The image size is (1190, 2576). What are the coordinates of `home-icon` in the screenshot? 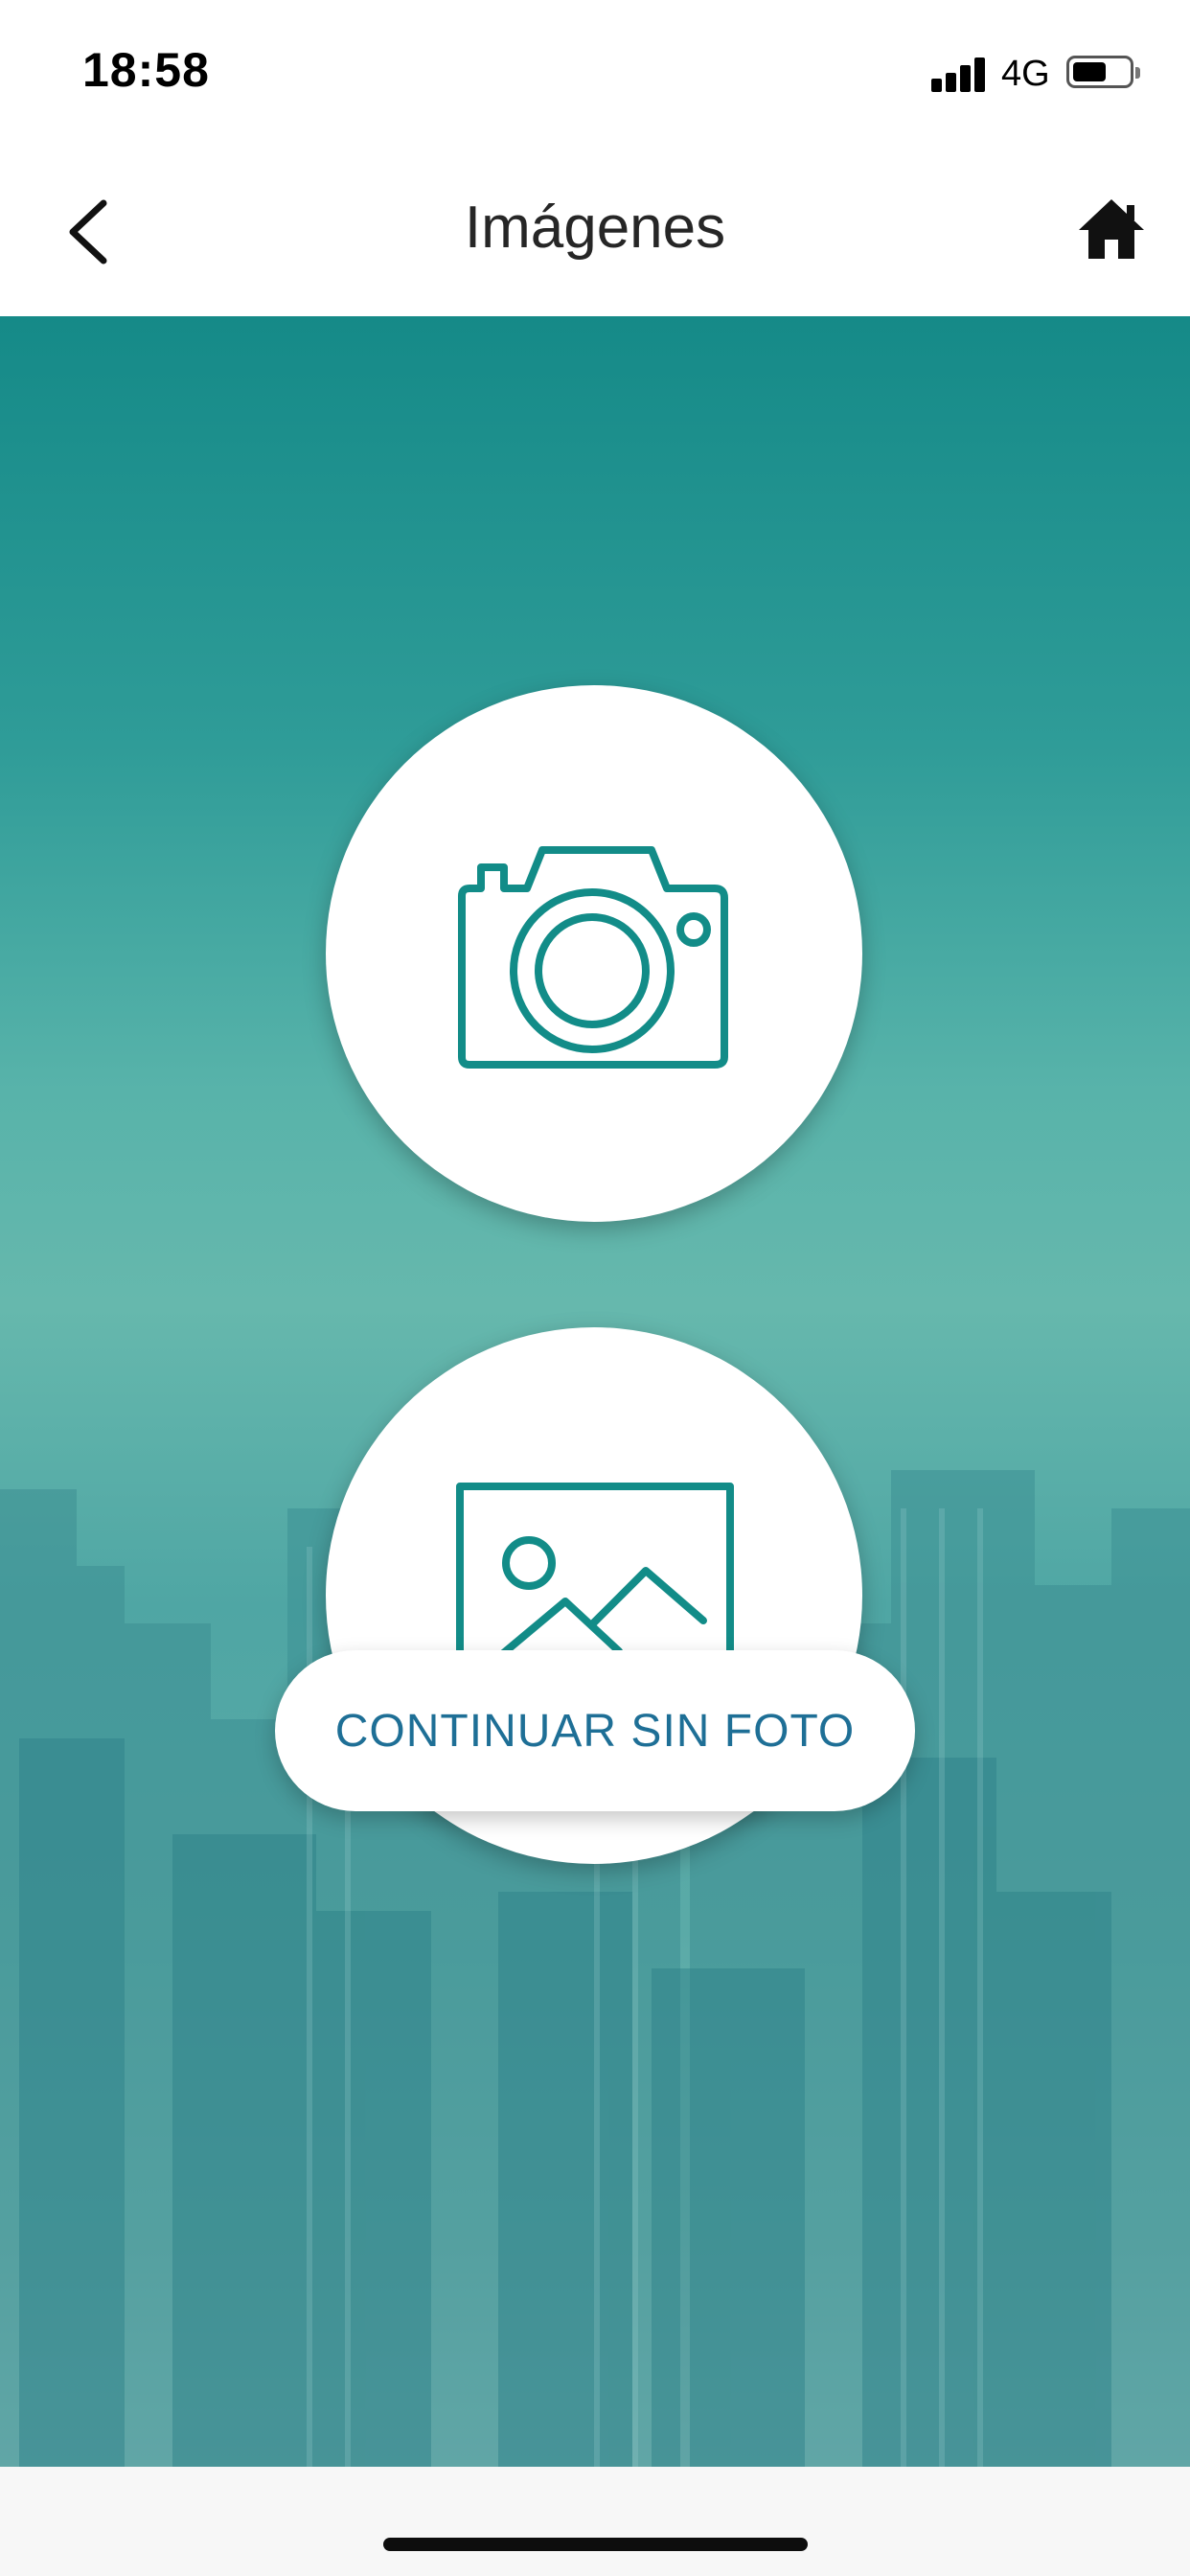 It's located at (1111, 229).